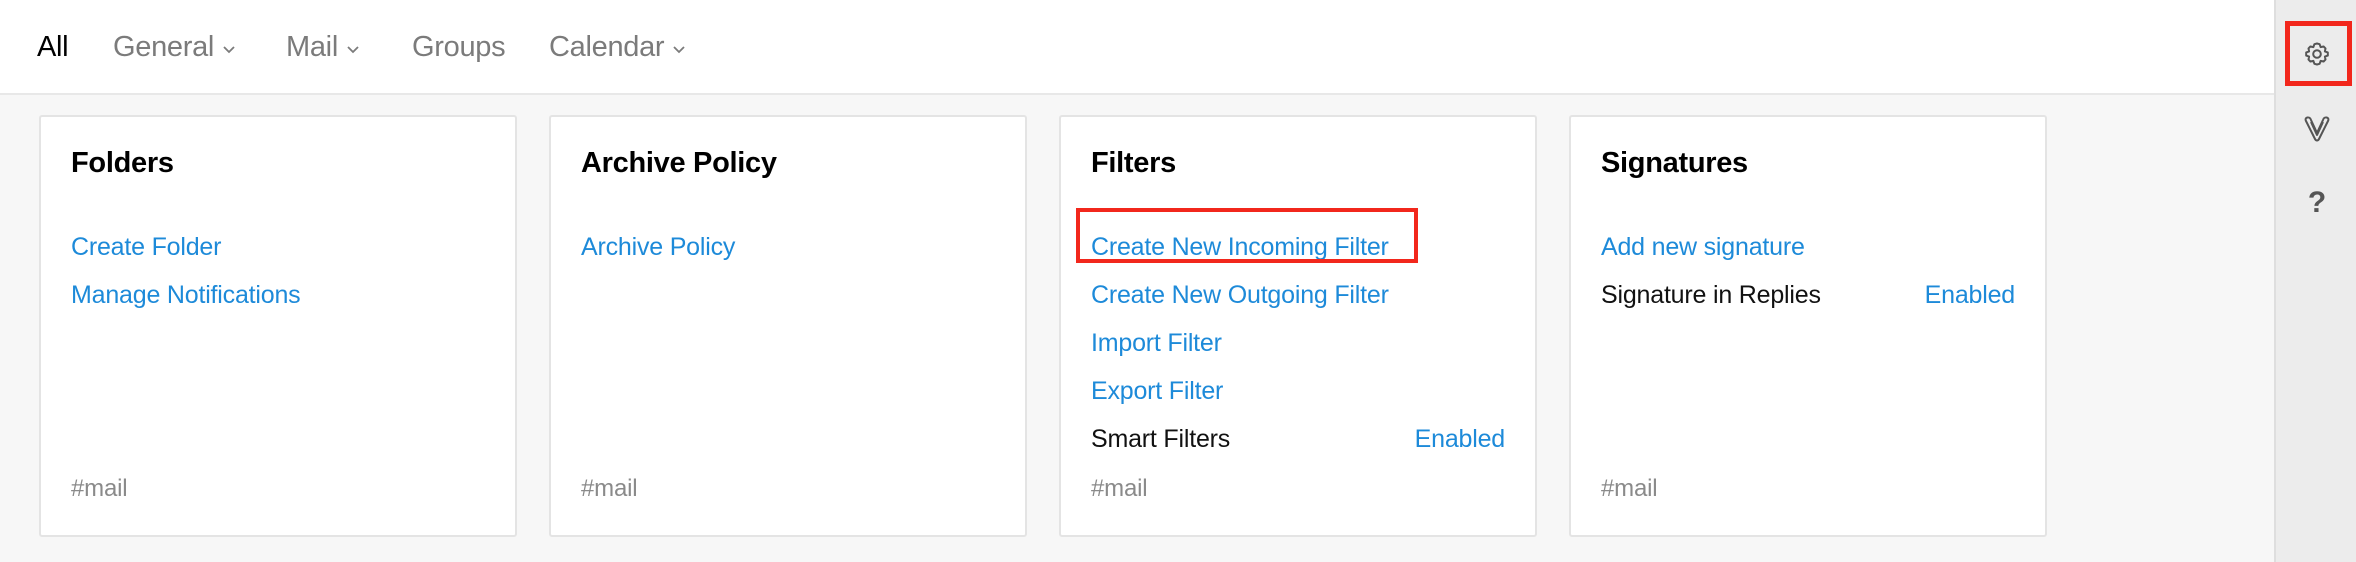  I want to click on nav-tab-general: General, so click(174, 47).